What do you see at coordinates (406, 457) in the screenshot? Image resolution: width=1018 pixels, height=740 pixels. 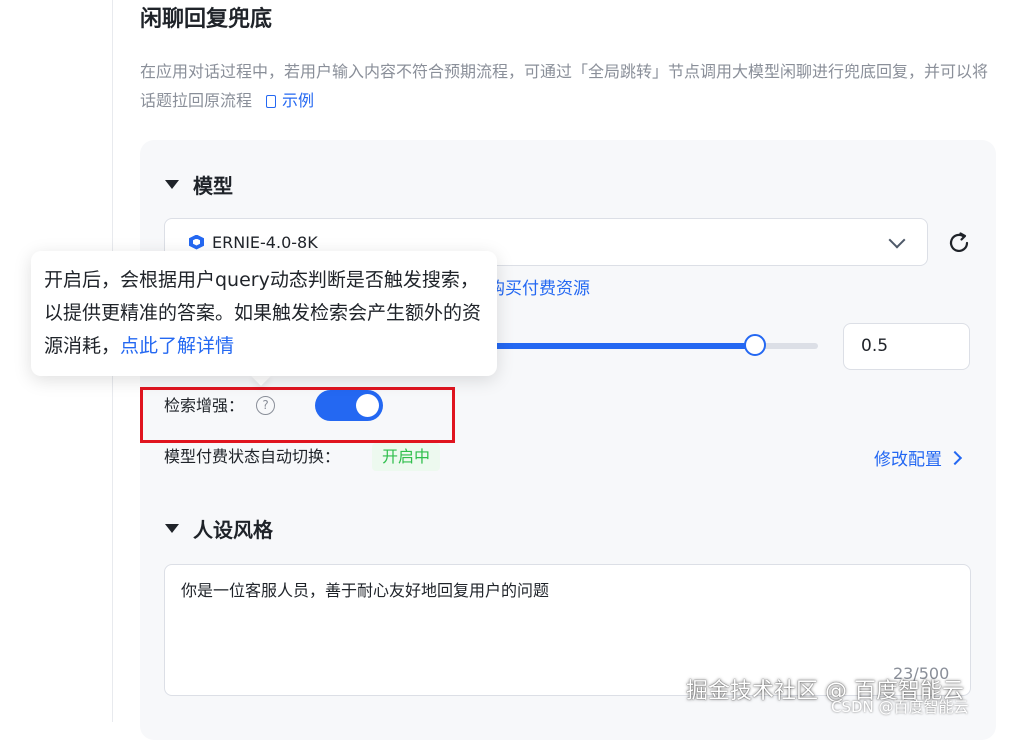 I see `status-badge: 开启中` at bounding box center [406, 457].